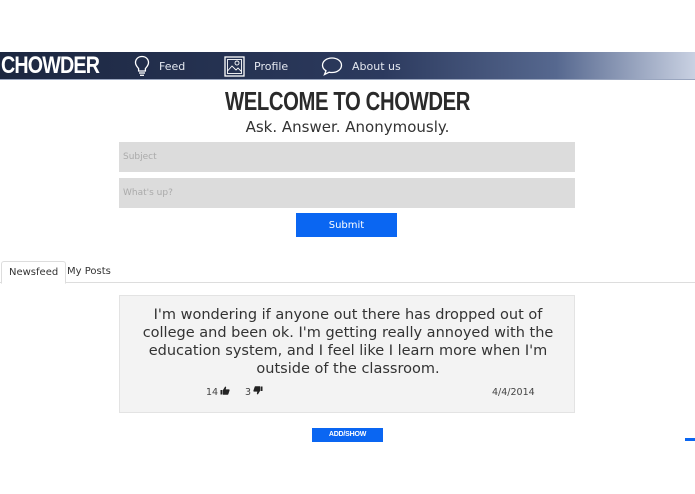 The image size is (695, 494). What do you see at coordinates (89, 272) in the screenshot?
I see `tab-my-posts: My Posts` at bounding box center [89, 272].